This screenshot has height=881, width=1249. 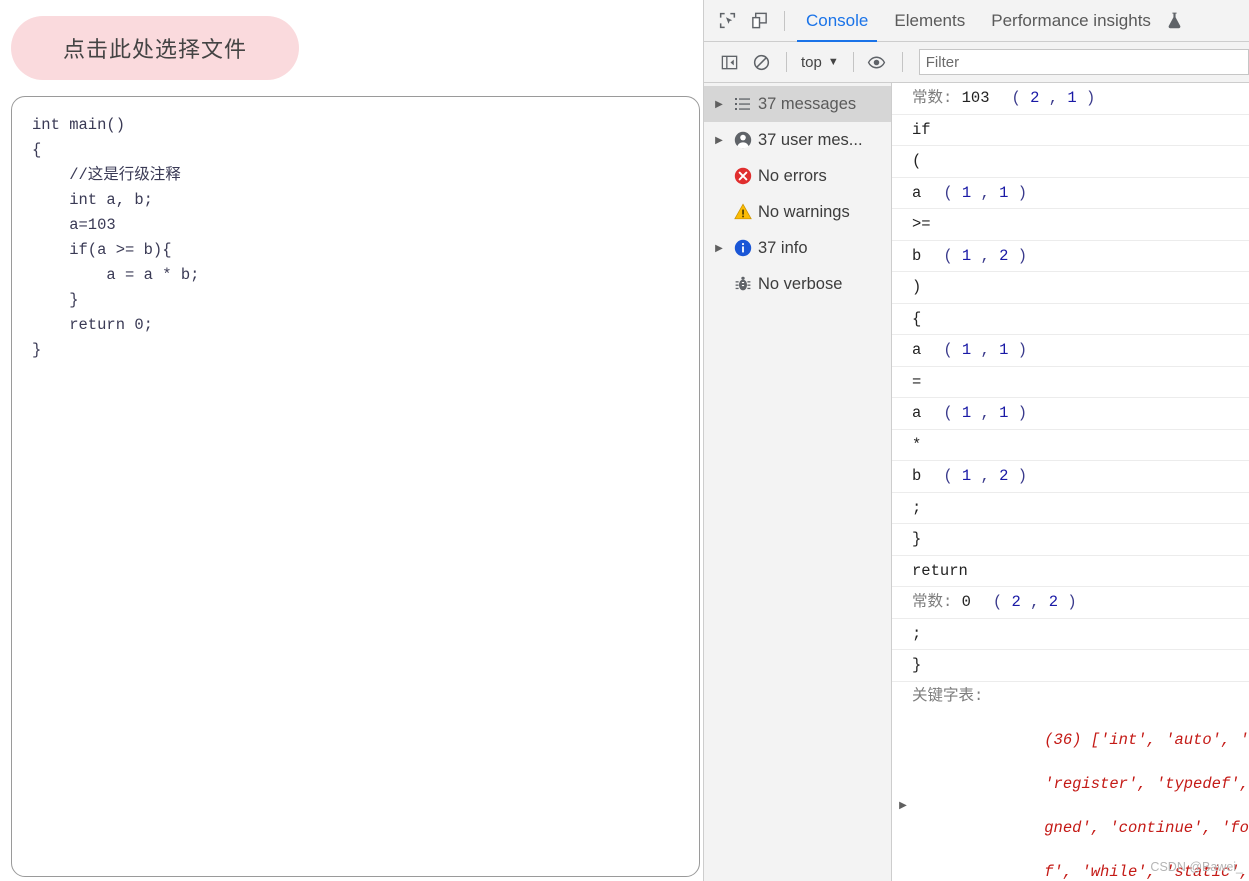 I want to click on console-row: return, so click(x=1070, y=571).